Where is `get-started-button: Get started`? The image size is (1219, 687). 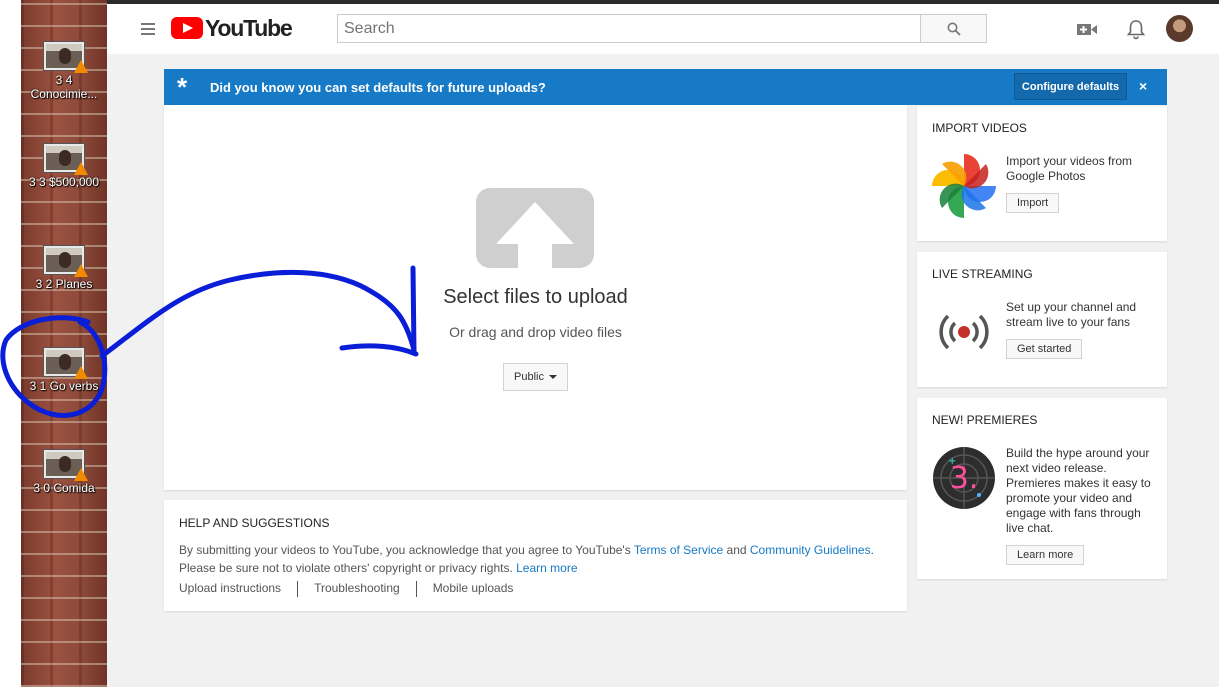 get-started-button: Get started is located at coordinates (1044, 349).